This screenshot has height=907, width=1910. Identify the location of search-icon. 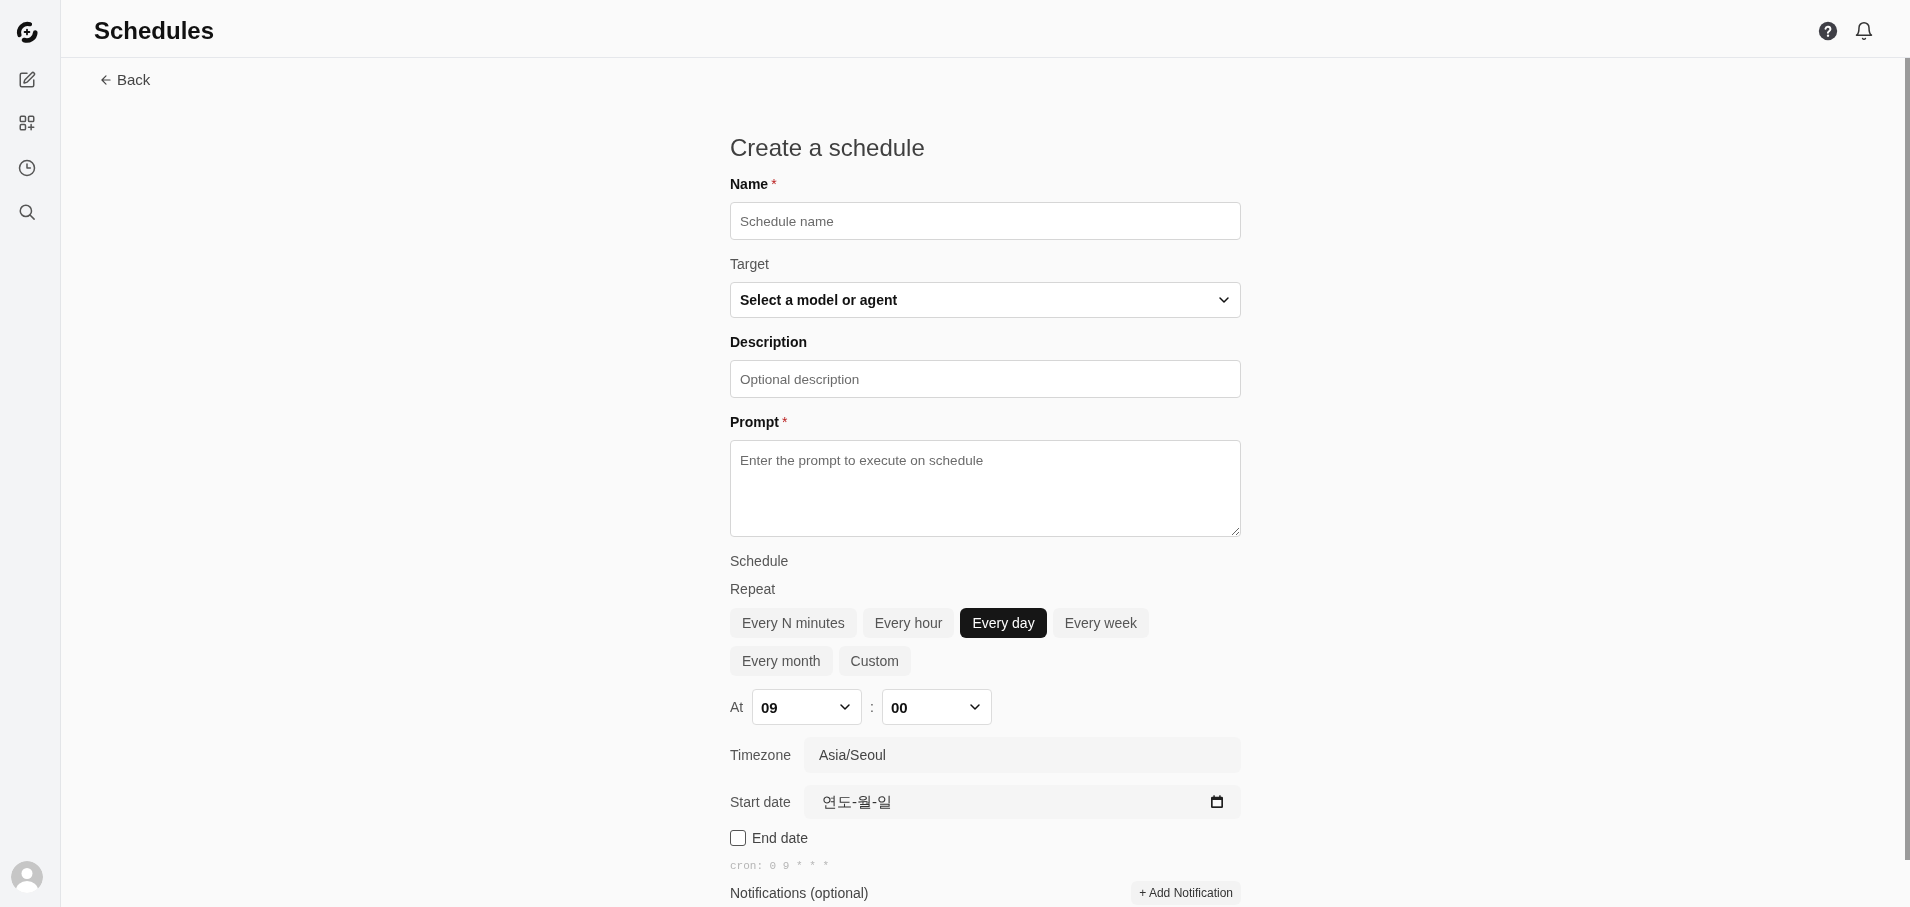
(27, 212).